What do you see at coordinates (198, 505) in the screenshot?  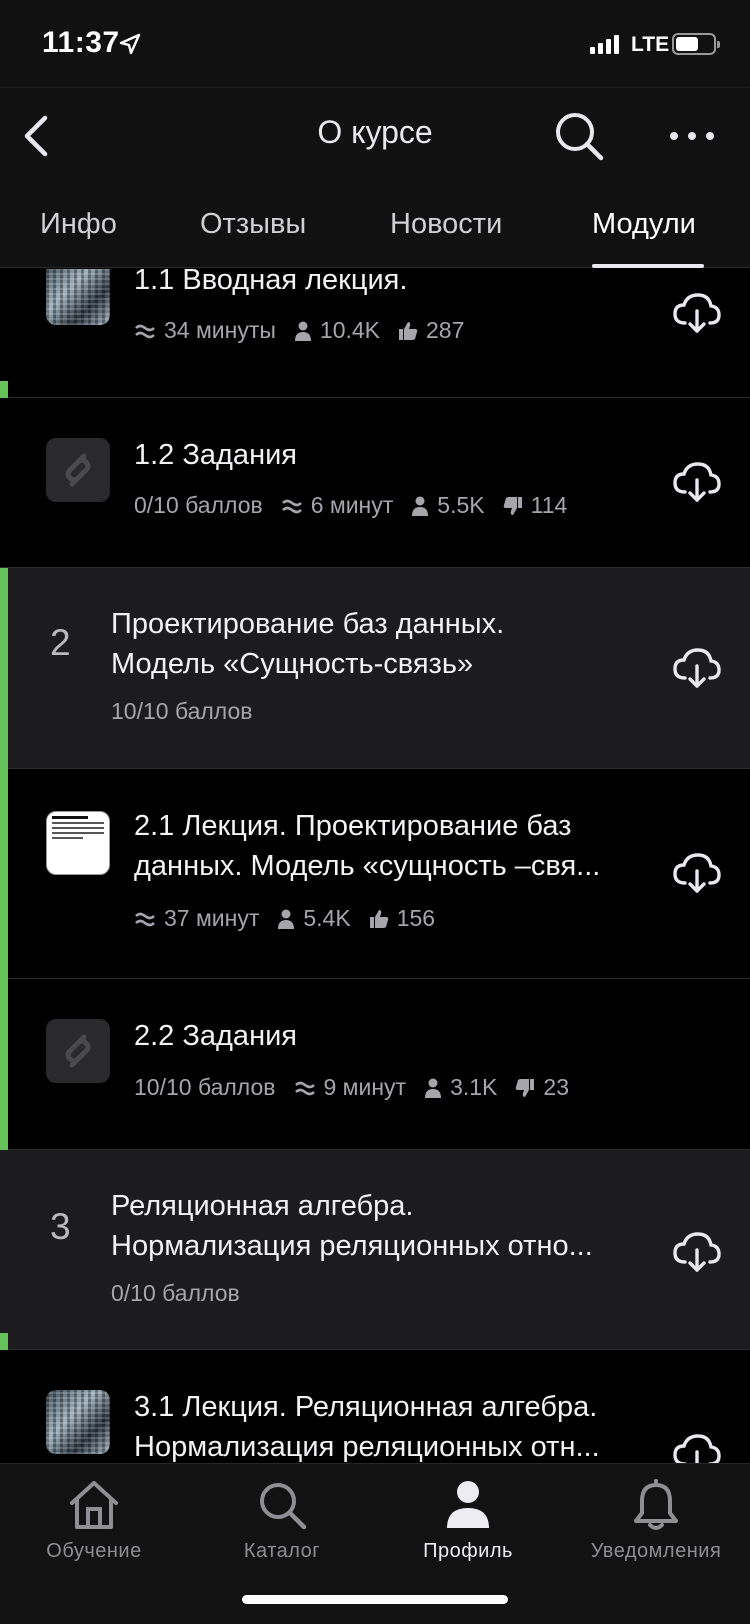 I see `lesson-score: 0/10 баллов` at bounding box center [198, 505].